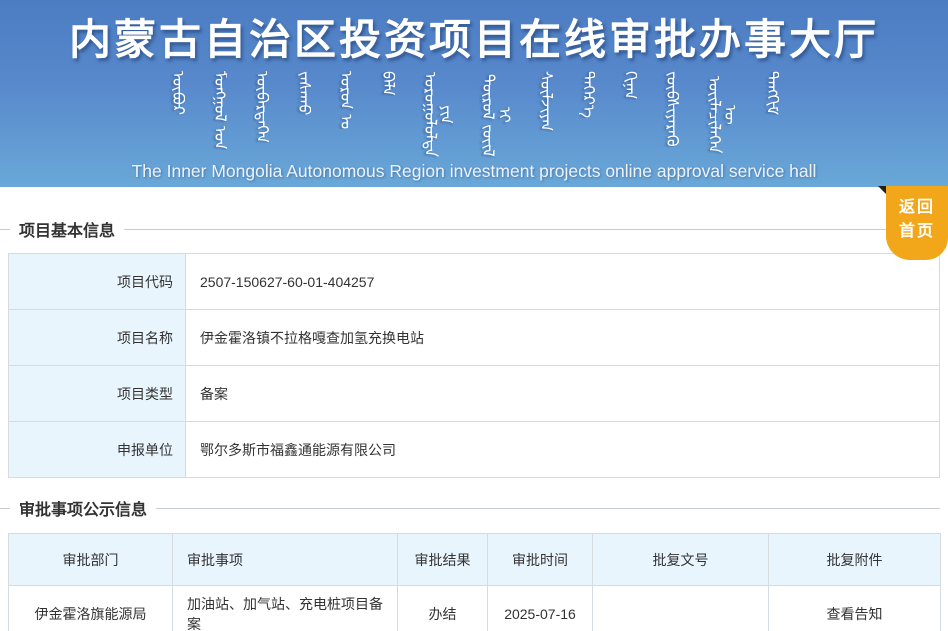 The image size is (948, 631). I want to click on project-type-label: 项目类型, so click(97, 393).